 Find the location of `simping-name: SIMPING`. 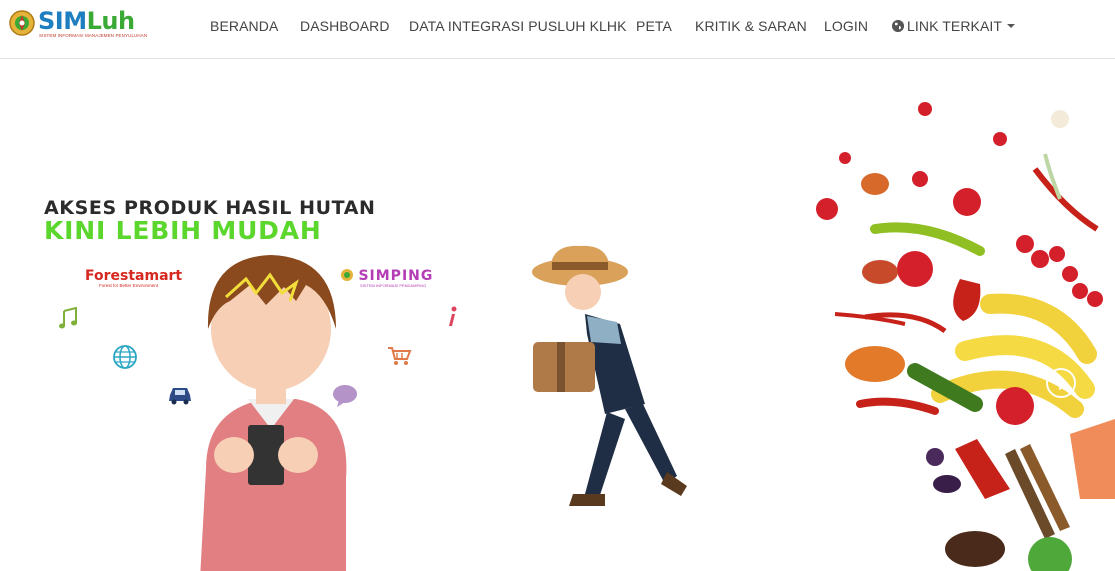

simping-name: SIMPING is located at coordinates (396, 276).